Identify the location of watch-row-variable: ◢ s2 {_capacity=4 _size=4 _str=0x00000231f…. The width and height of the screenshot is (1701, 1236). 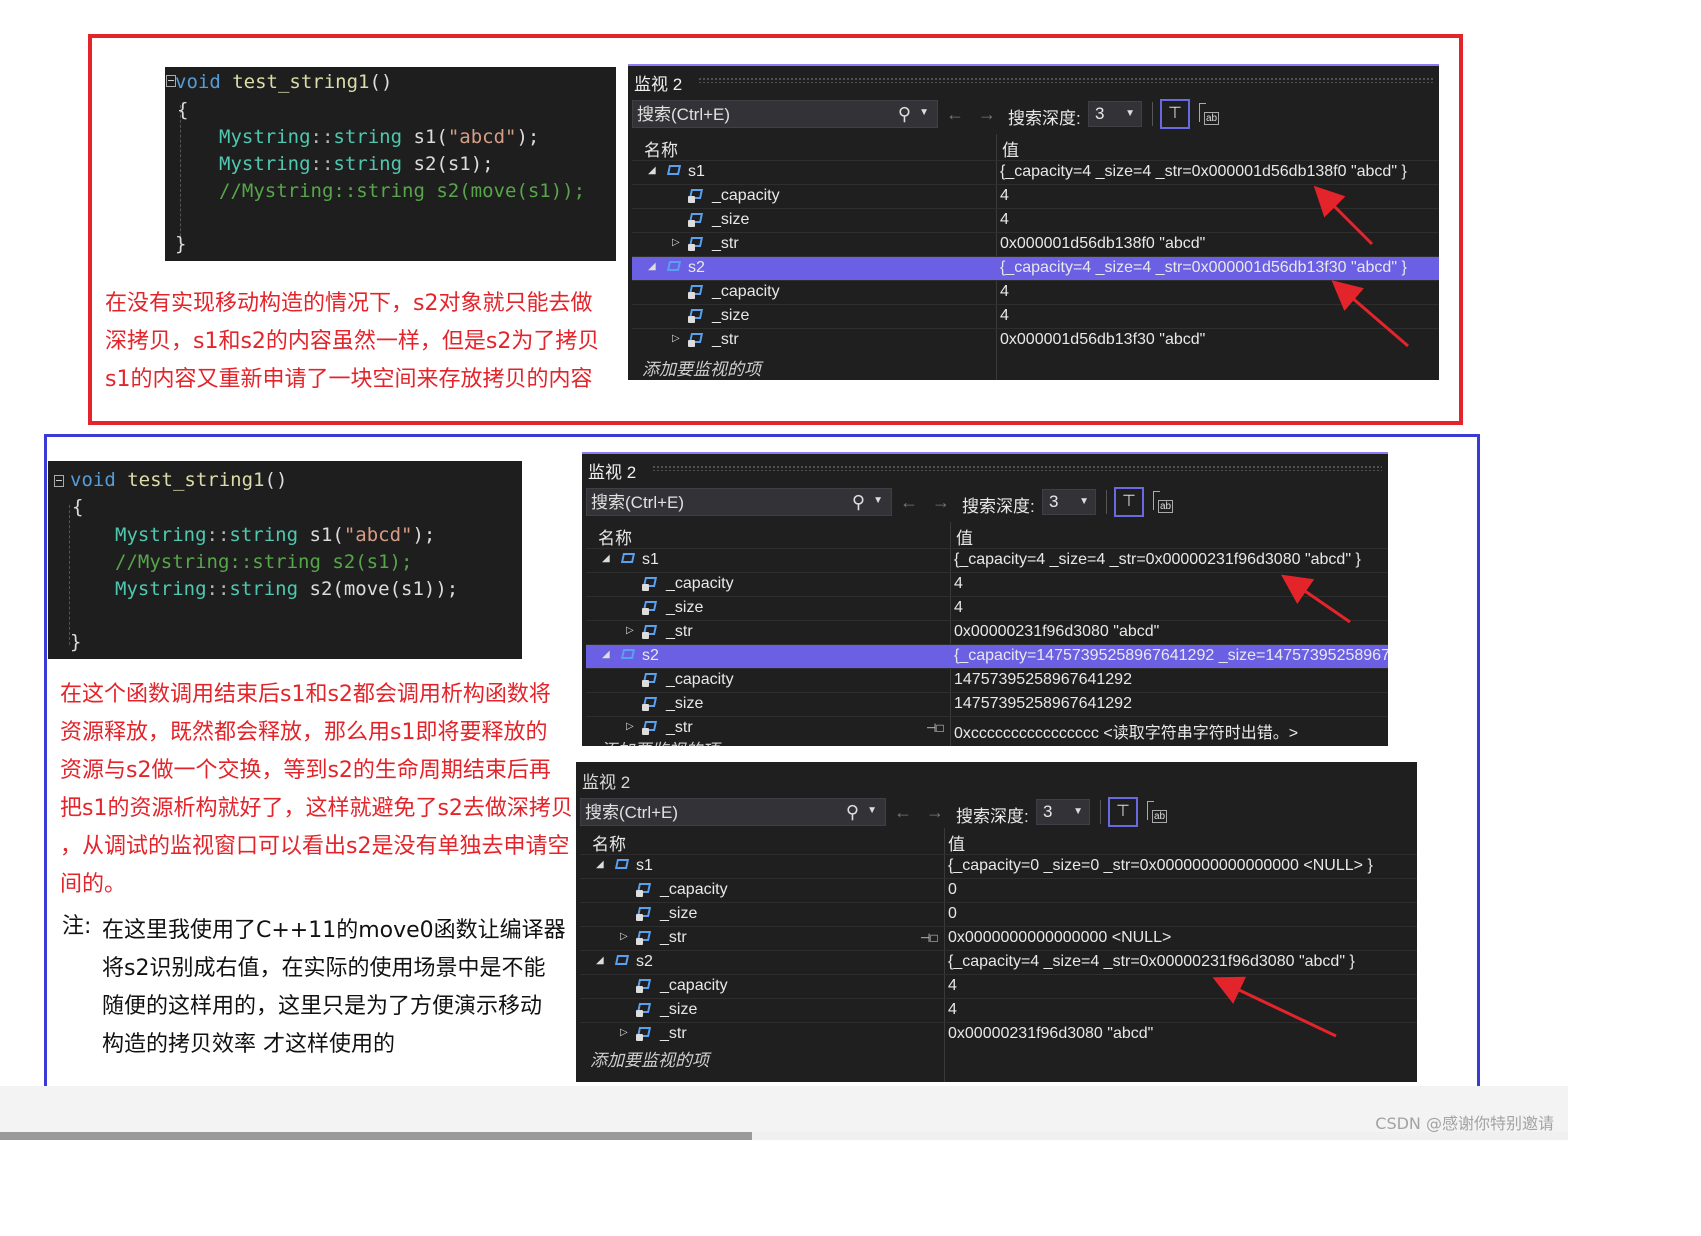
(998, 962).